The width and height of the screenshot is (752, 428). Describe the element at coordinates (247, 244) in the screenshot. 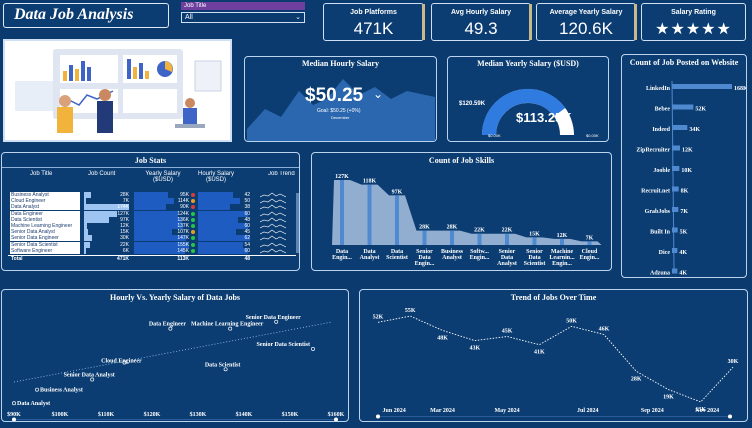

I see `cell-hourly: 54` at that location.